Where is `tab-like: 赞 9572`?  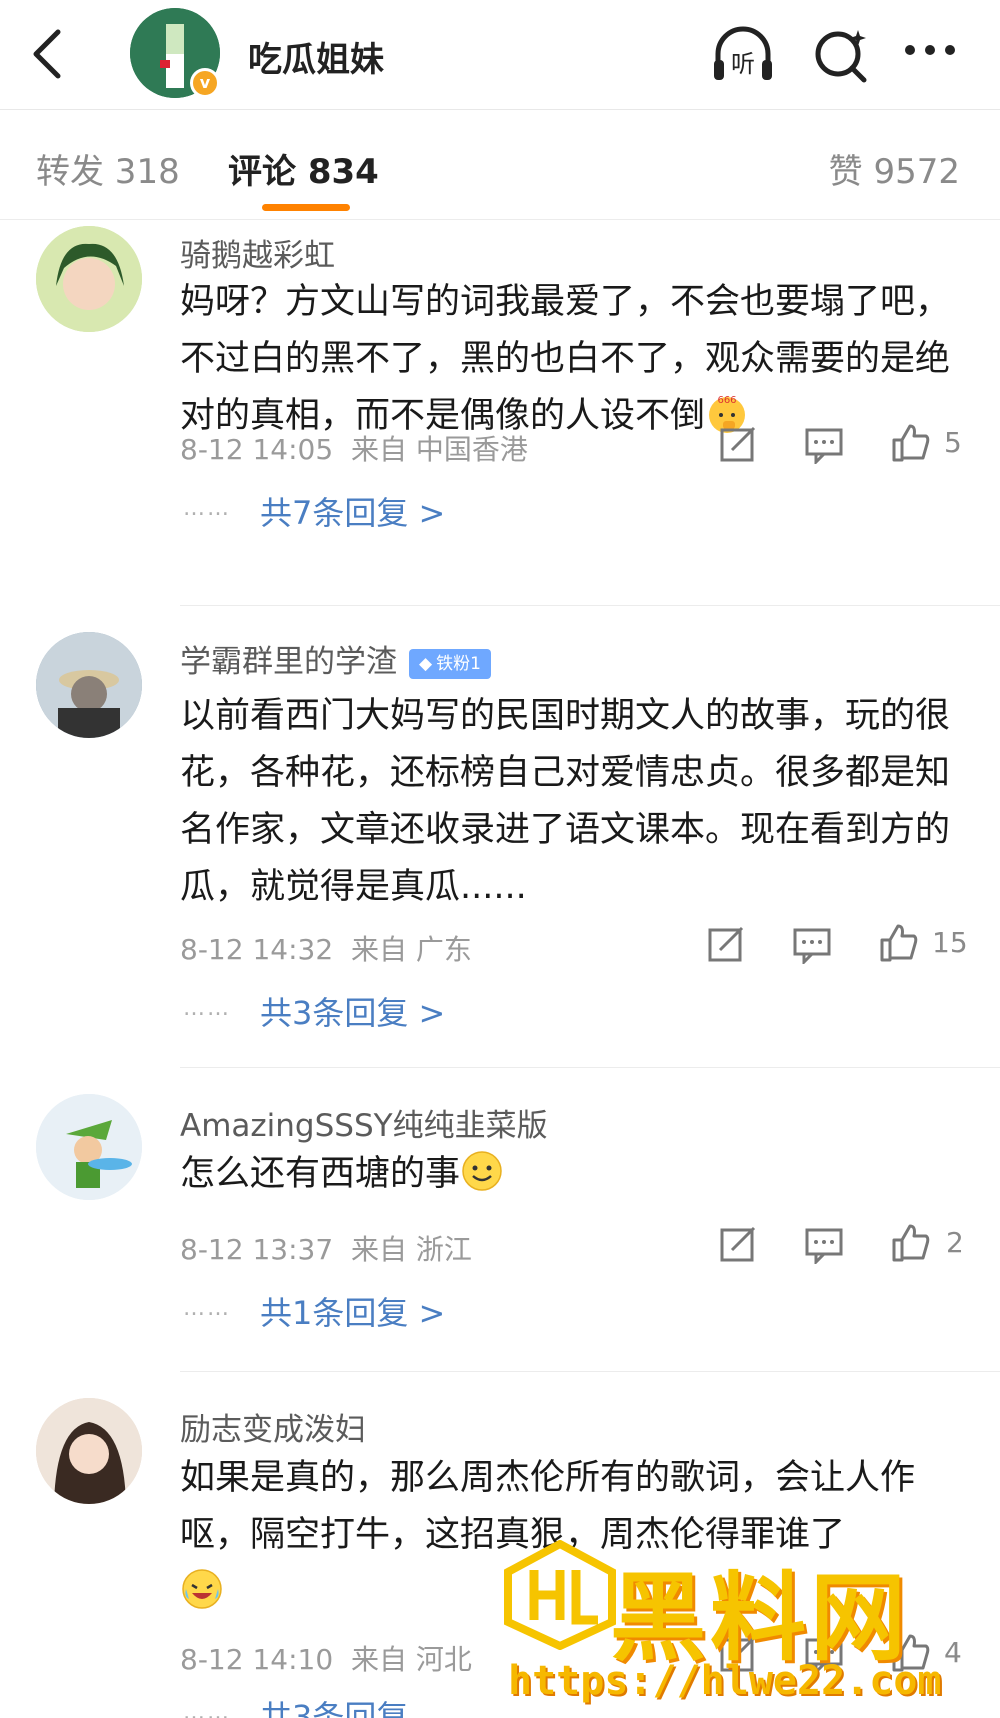 tab-like: 赞 9572 is located at coordinates (894, 168).